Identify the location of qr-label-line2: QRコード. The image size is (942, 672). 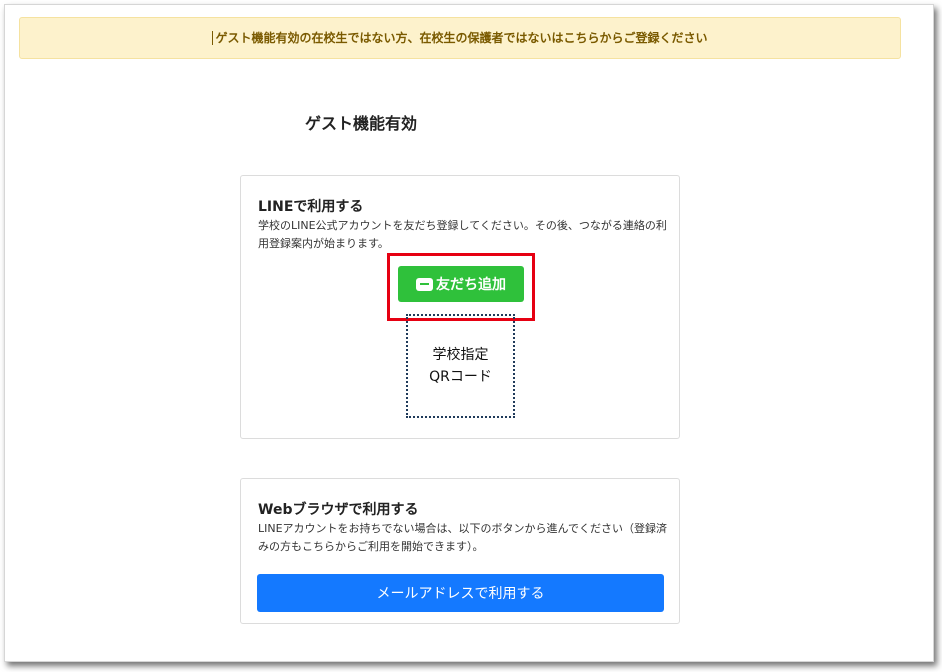
(460, 377).